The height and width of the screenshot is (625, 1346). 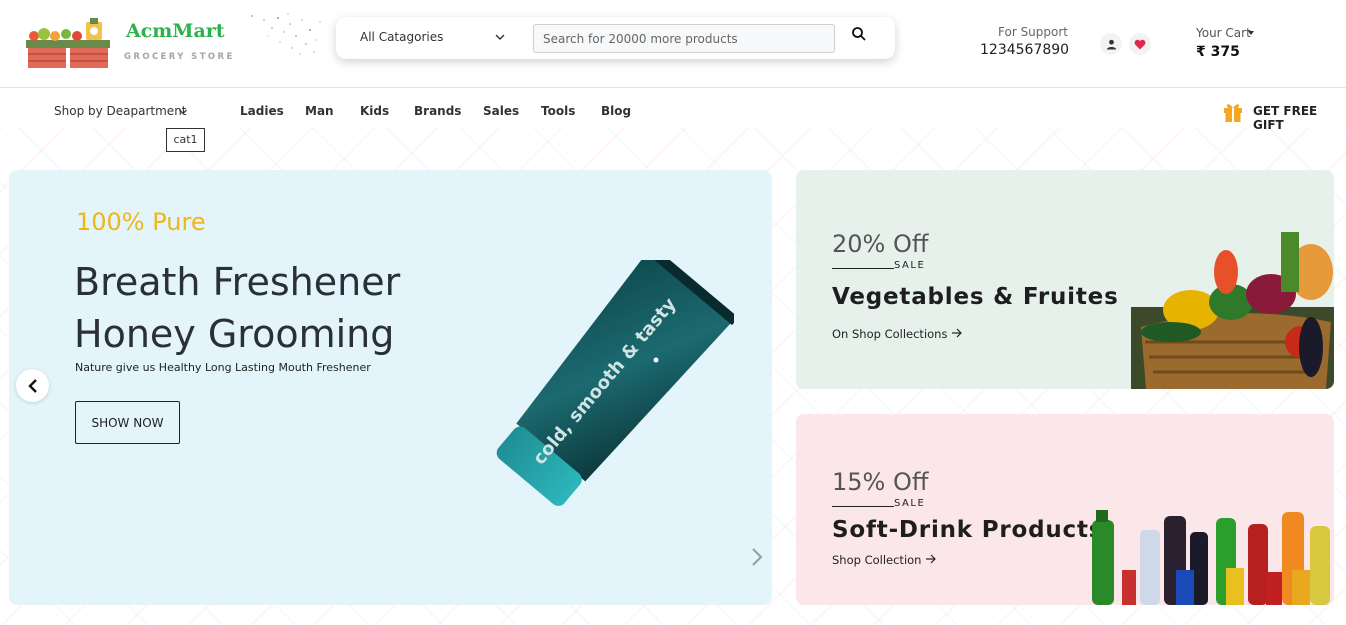 I want to click on slider-next-button, so click(x=758, y=557).